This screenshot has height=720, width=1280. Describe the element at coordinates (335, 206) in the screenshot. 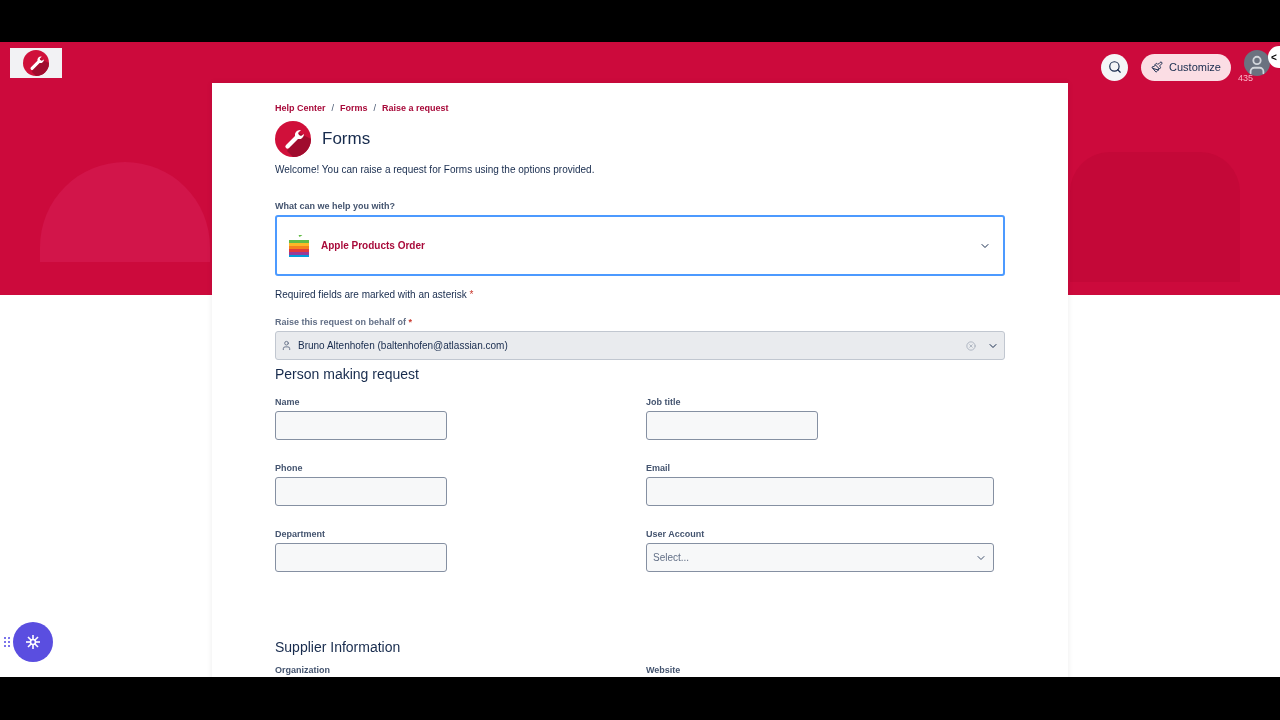

I see `field-label: What can we help you with?` at that location.